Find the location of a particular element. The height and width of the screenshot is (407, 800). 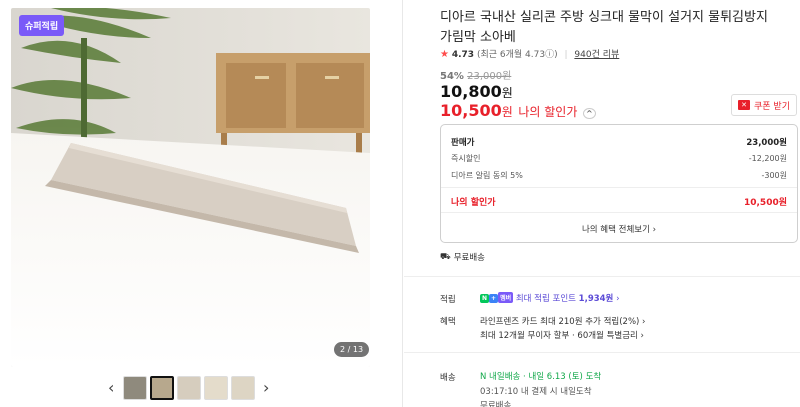

breakdown-row-alarm: 디아르 알림 동의 5% -300원 is located at coordinates (619, 175).